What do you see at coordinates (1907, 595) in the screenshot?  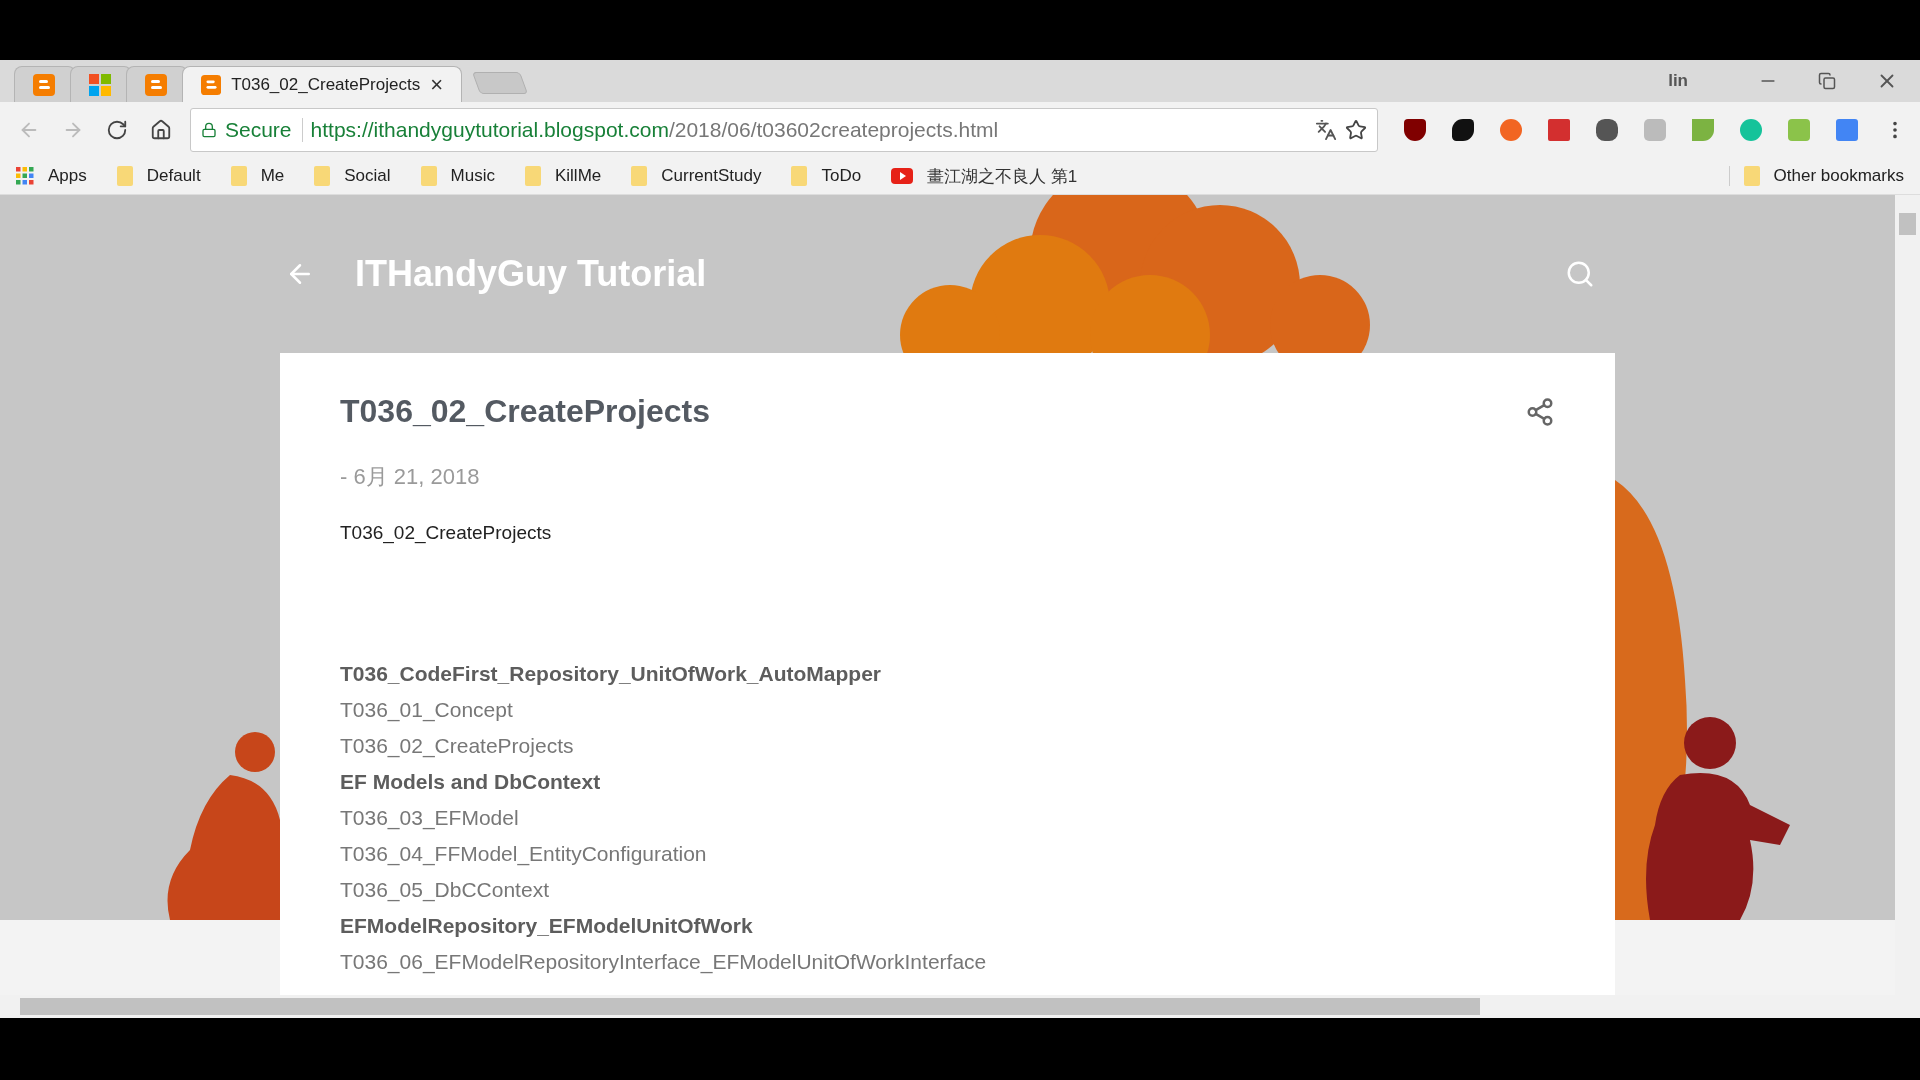 I see `vertical-scrollbar` at bounding box center [1907, 595].